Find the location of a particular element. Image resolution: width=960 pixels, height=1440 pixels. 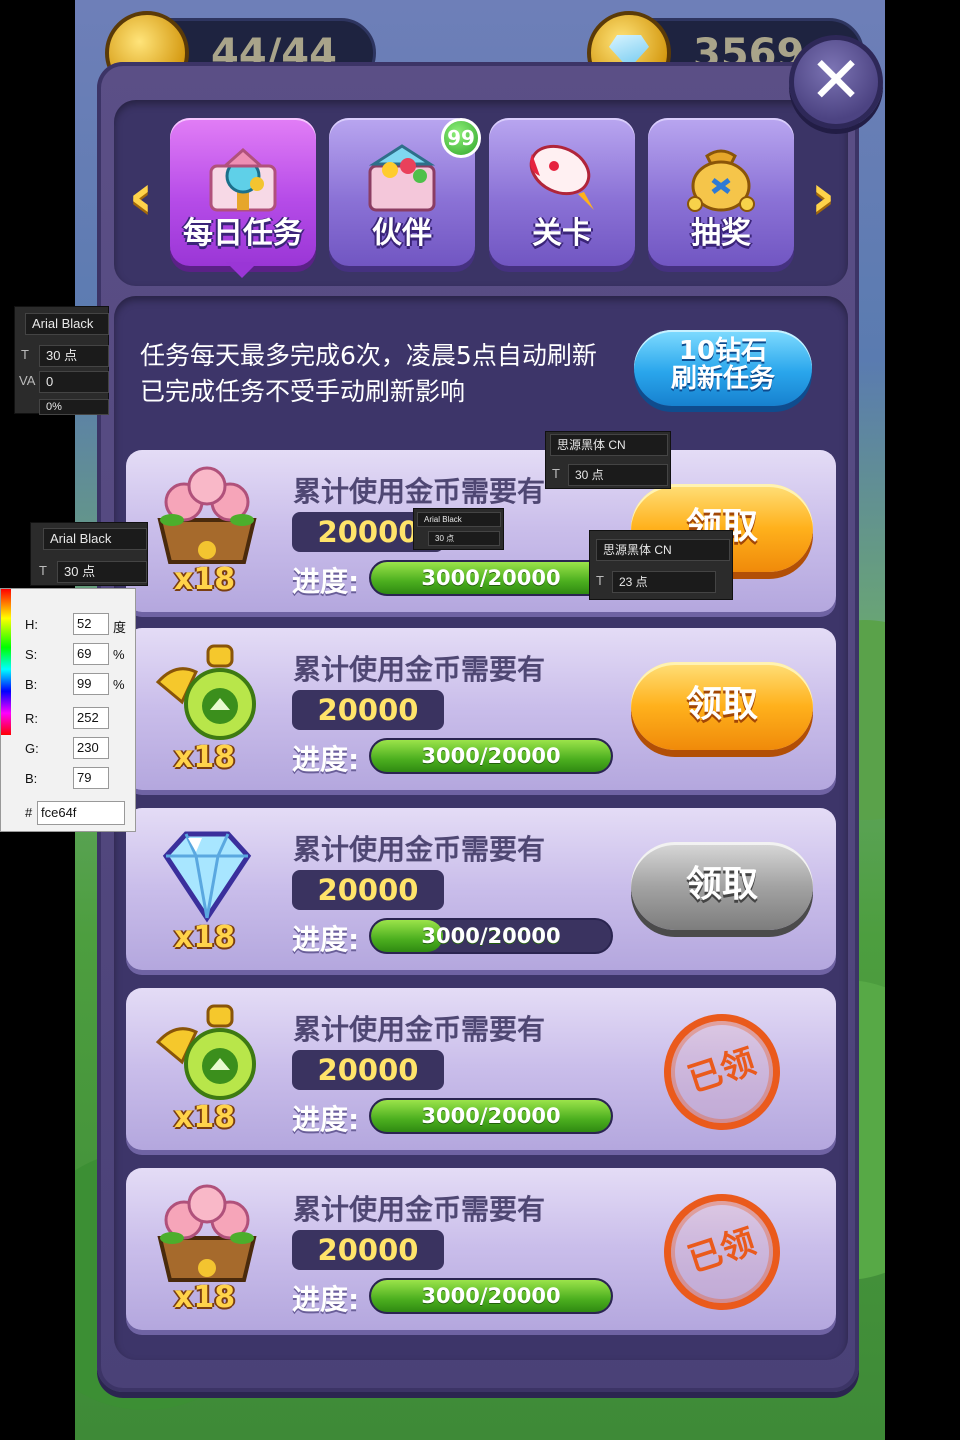

tab-levels: 关卡 is located at coordinates (562, 192).